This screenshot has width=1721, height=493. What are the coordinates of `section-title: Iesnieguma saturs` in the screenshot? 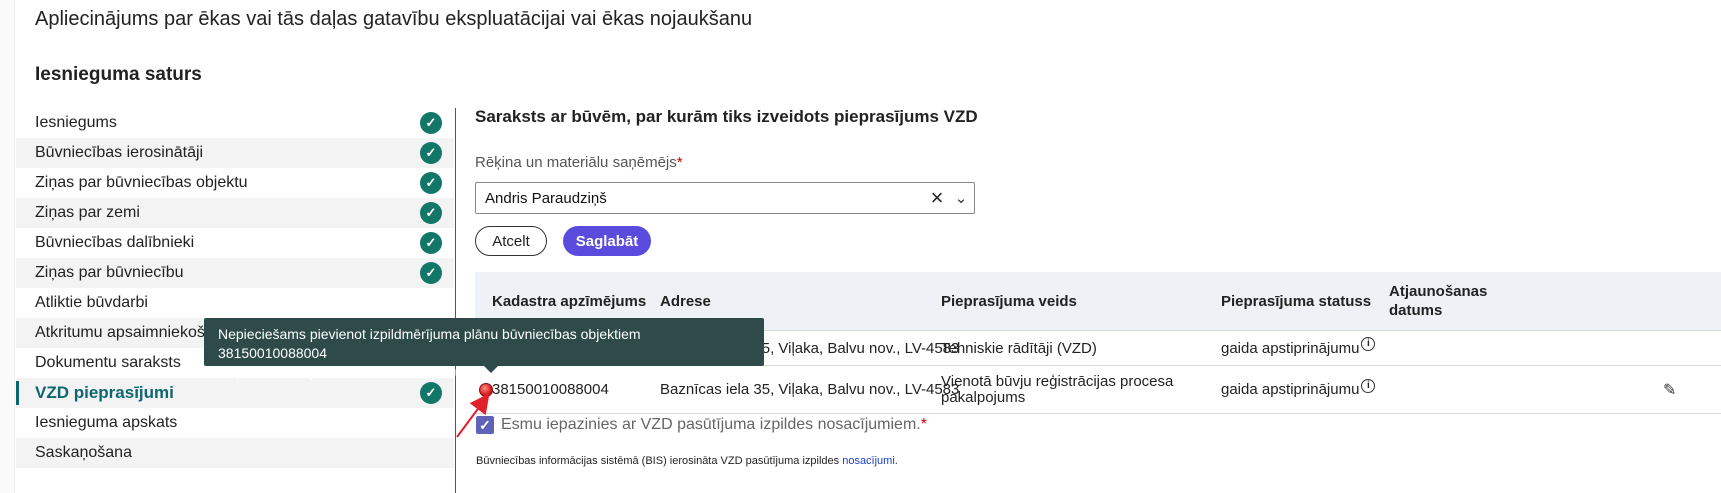 It's located at (118, 74).